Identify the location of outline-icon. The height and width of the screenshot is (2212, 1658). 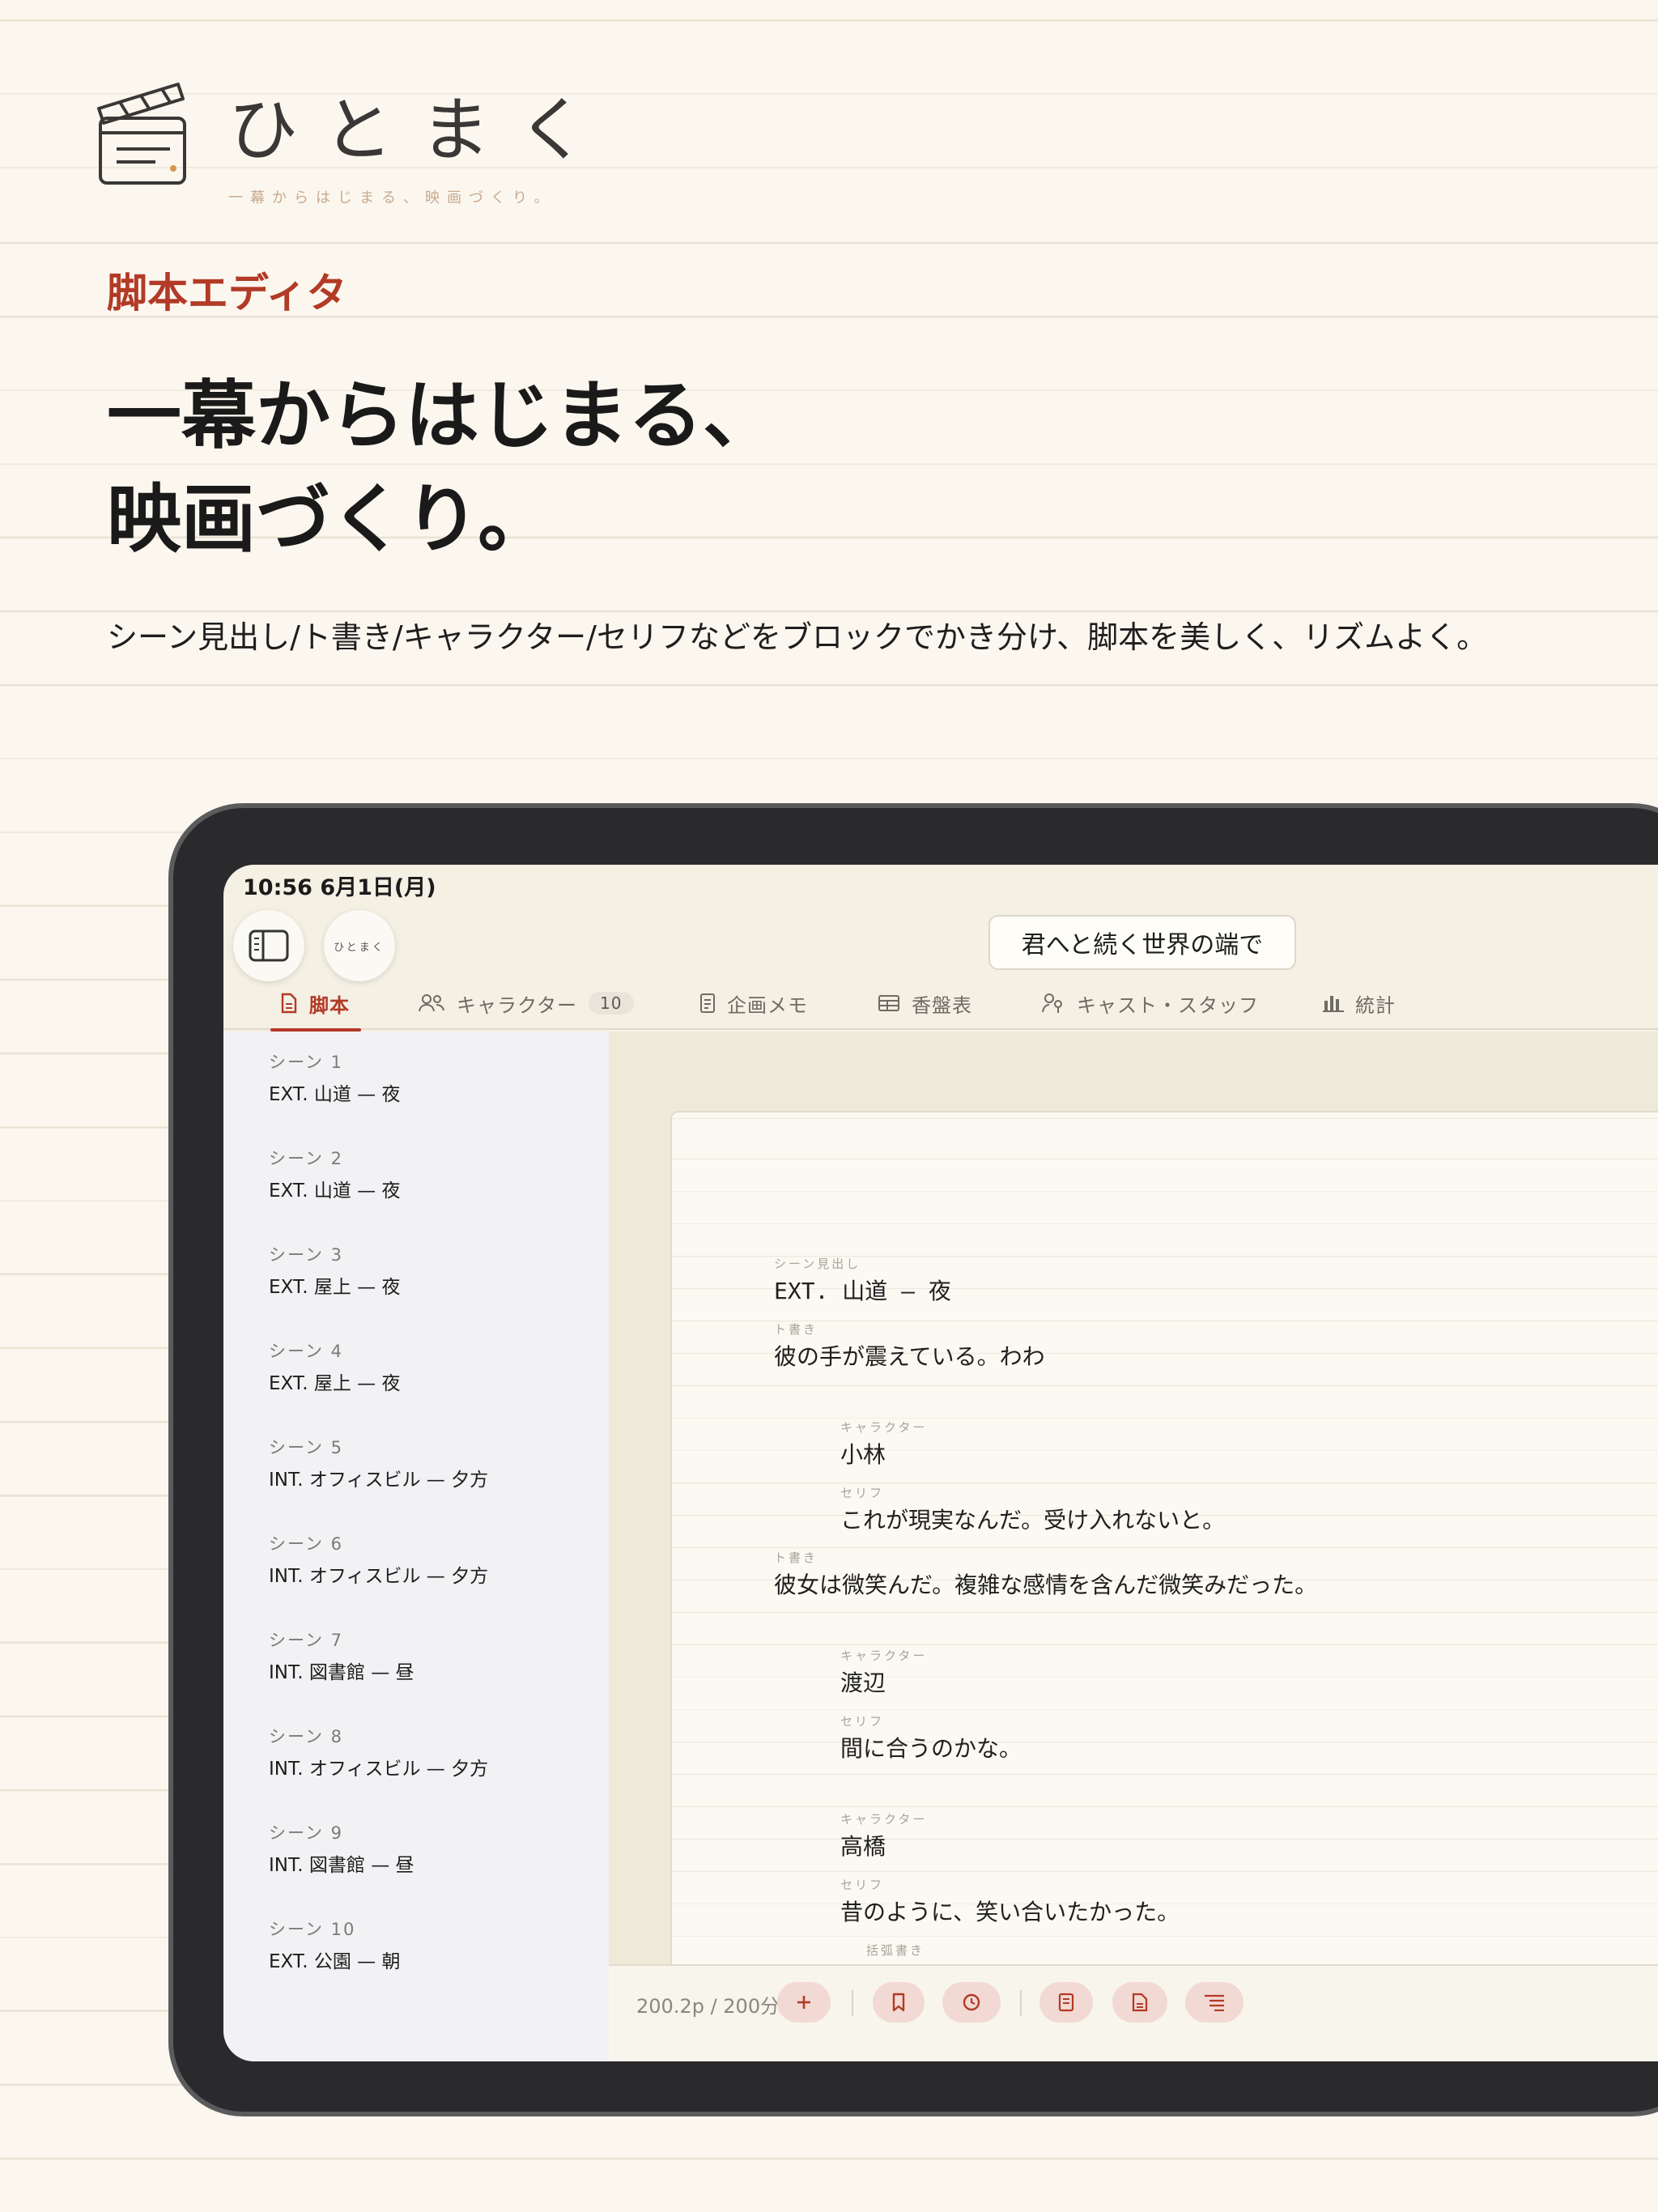
(1214, 2003).